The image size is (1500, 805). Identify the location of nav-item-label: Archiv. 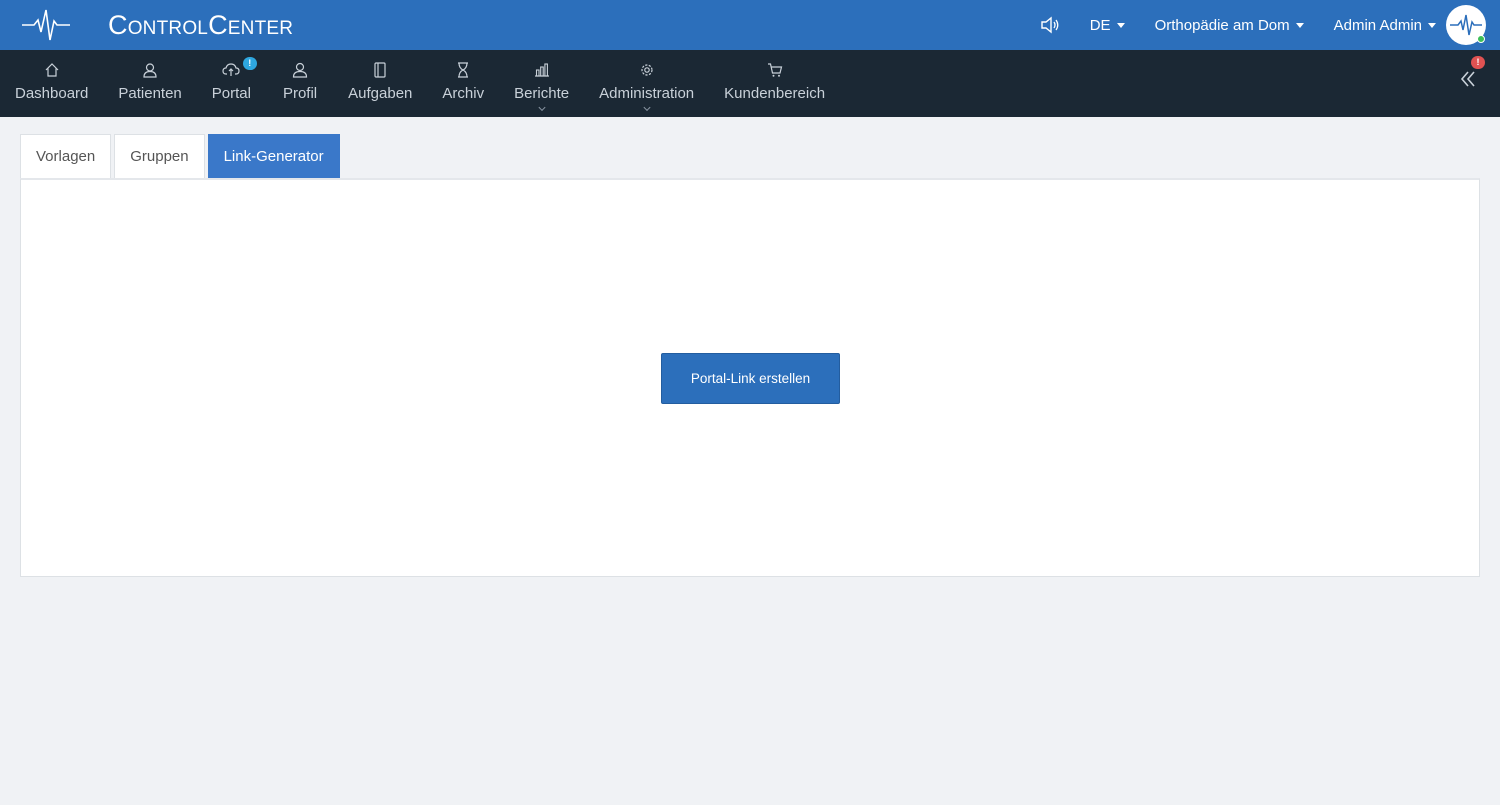
(463, 93).